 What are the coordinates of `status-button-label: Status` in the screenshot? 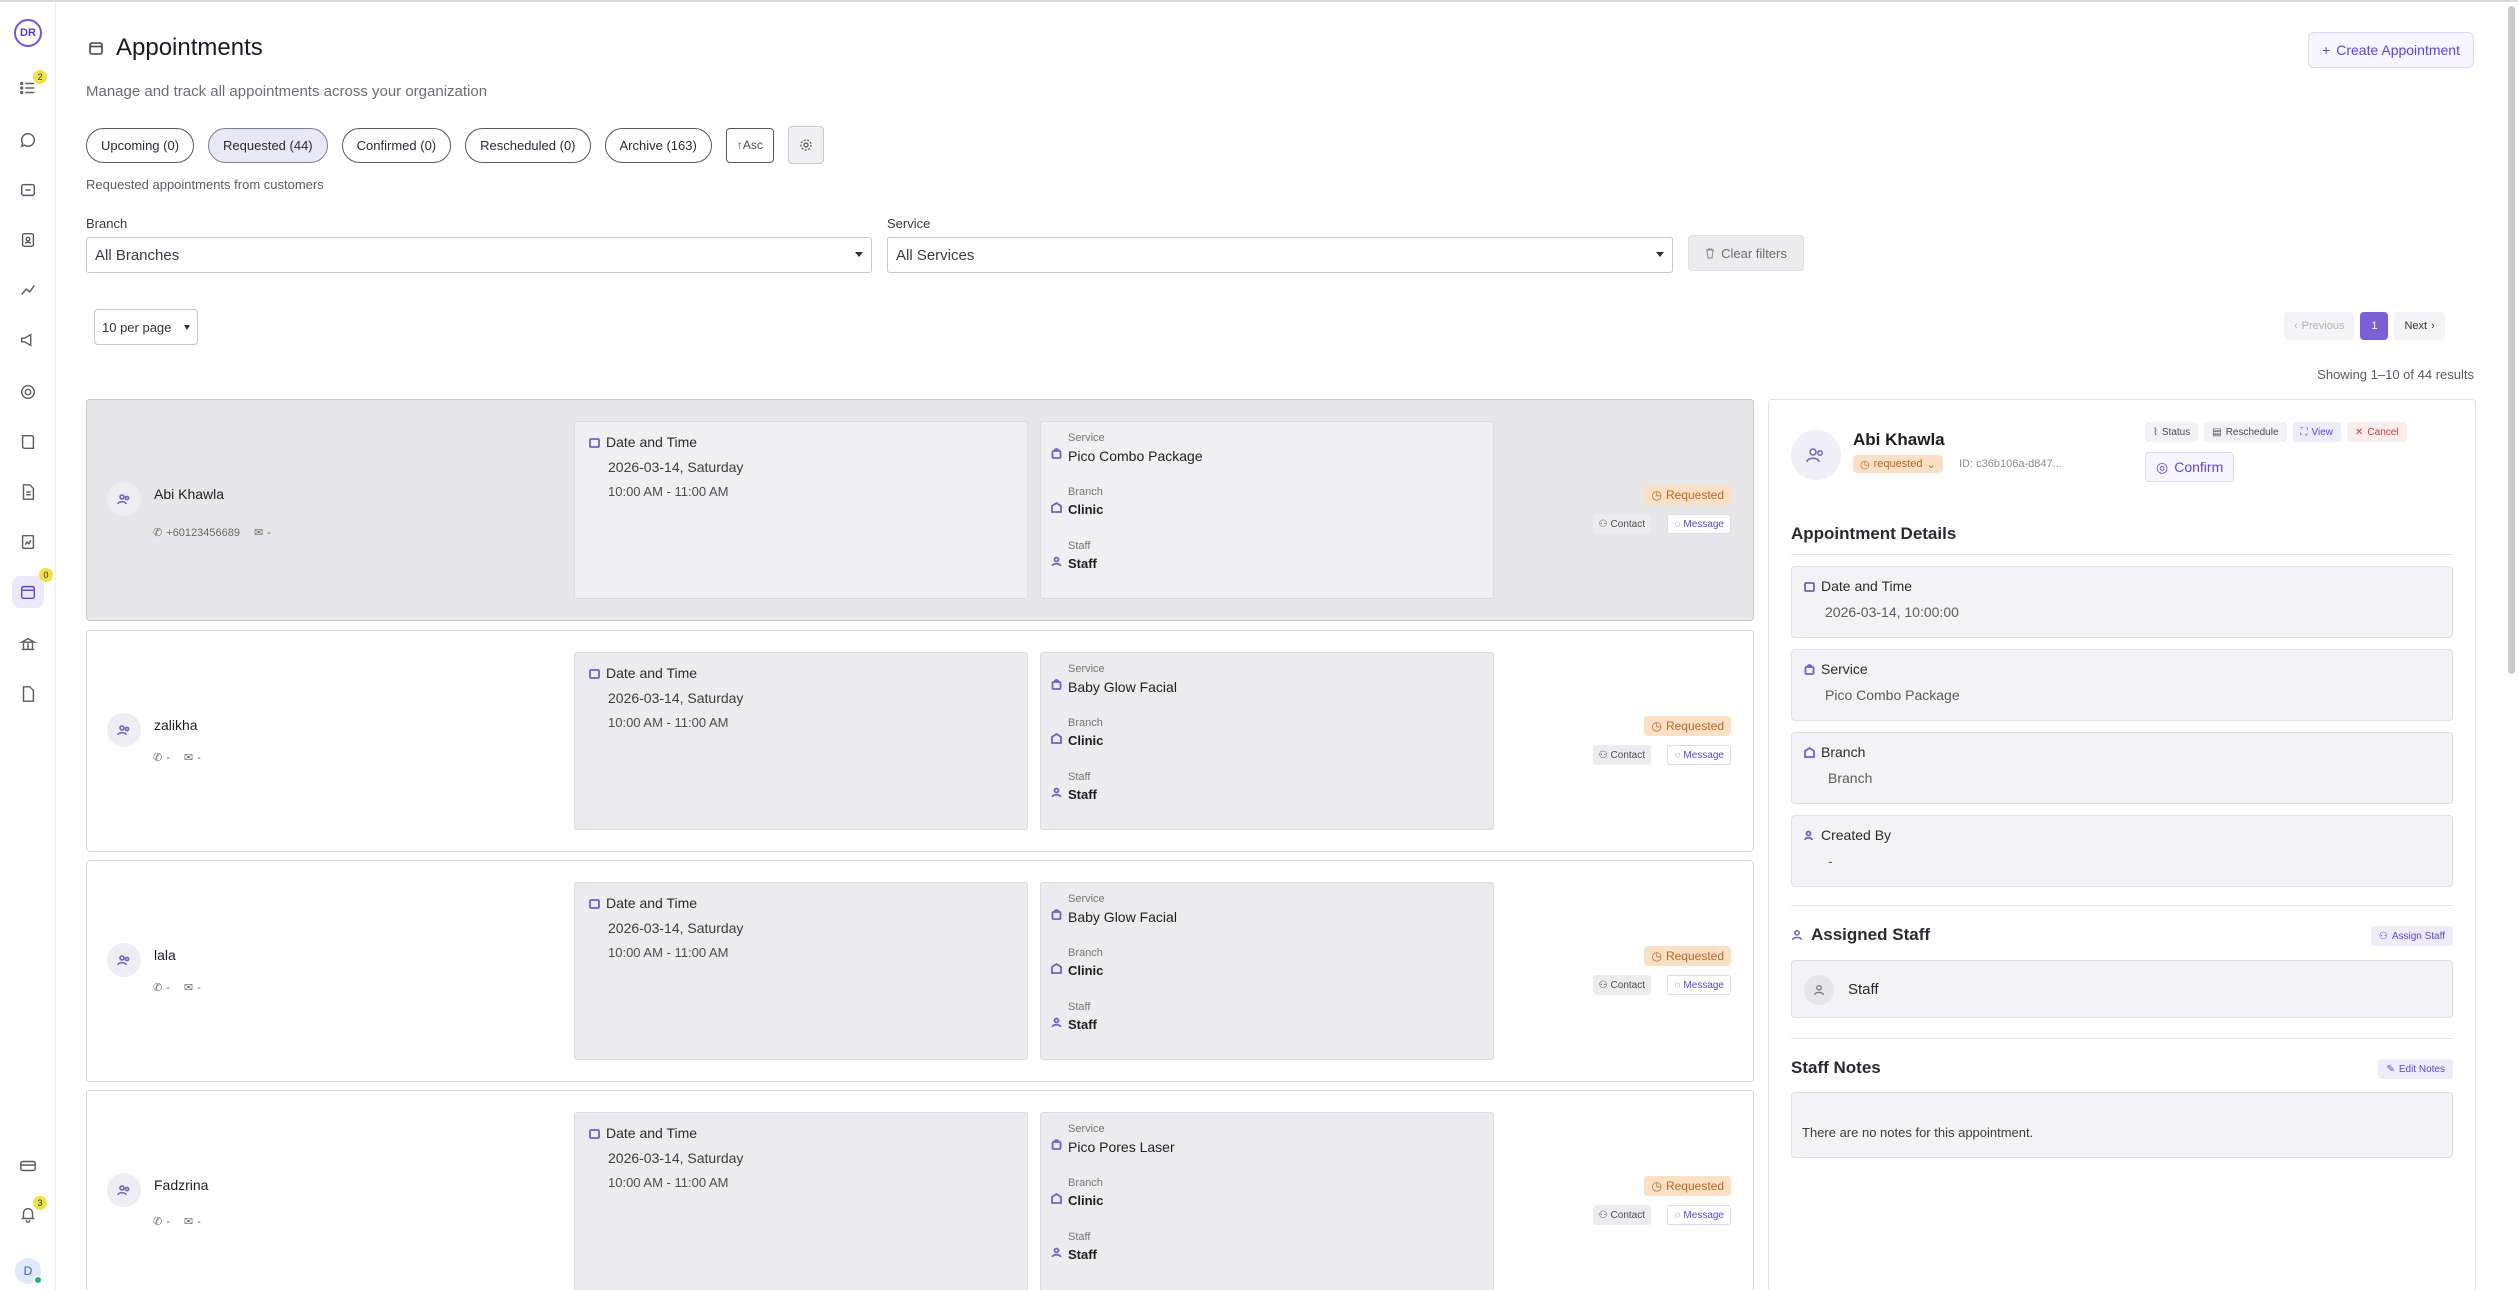 It's located at (2176, 432).